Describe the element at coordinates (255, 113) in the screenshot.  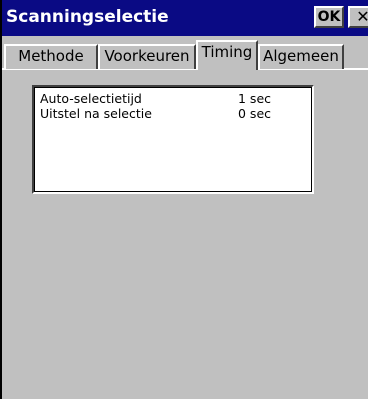
I see `setting-value: 0 sec` at that location.